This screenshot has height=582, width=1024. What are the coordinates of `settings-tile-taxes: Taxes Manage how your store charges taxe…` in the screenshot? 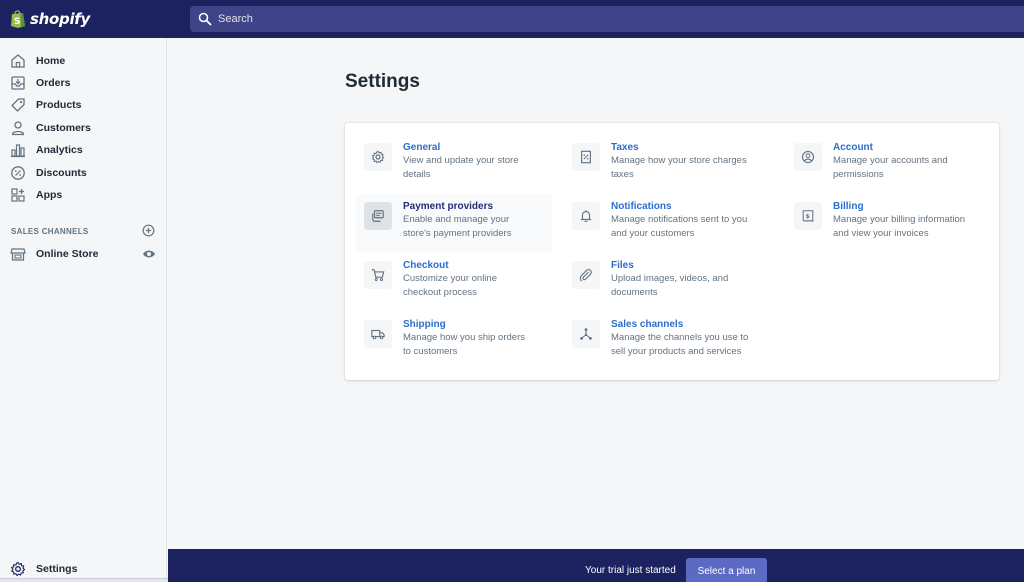 It's located at (662, 164).